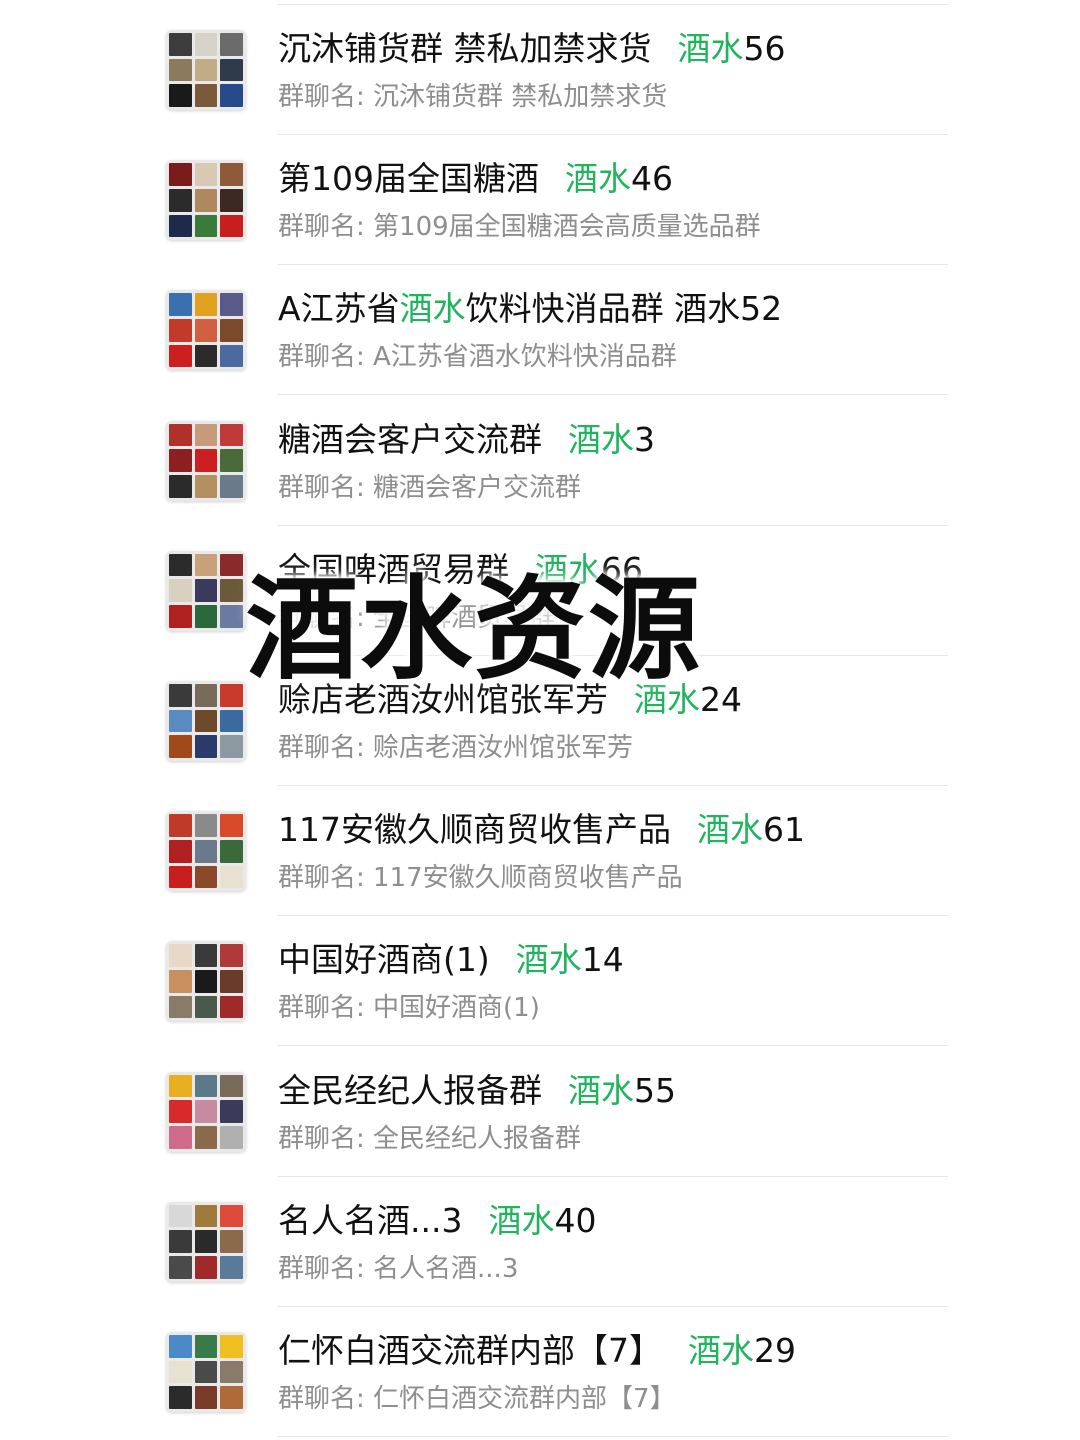 Image resolution: width=1080 pixels, height=1440 pixels. What do you see at coordinates (540, 1242) in the screenshot?
I see `list-item: 名人名酒...3 酒水40 群聊名: 名人名酒...3` at bounding box center [540, 1242].